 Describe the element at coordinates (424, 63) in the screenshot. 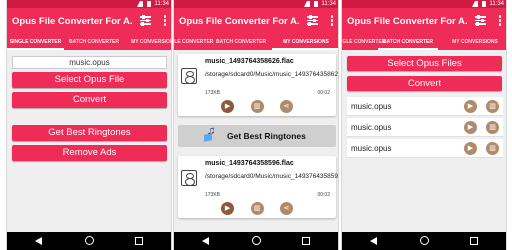

I see `select-opus-files-button: Select Opus Files` at that location.